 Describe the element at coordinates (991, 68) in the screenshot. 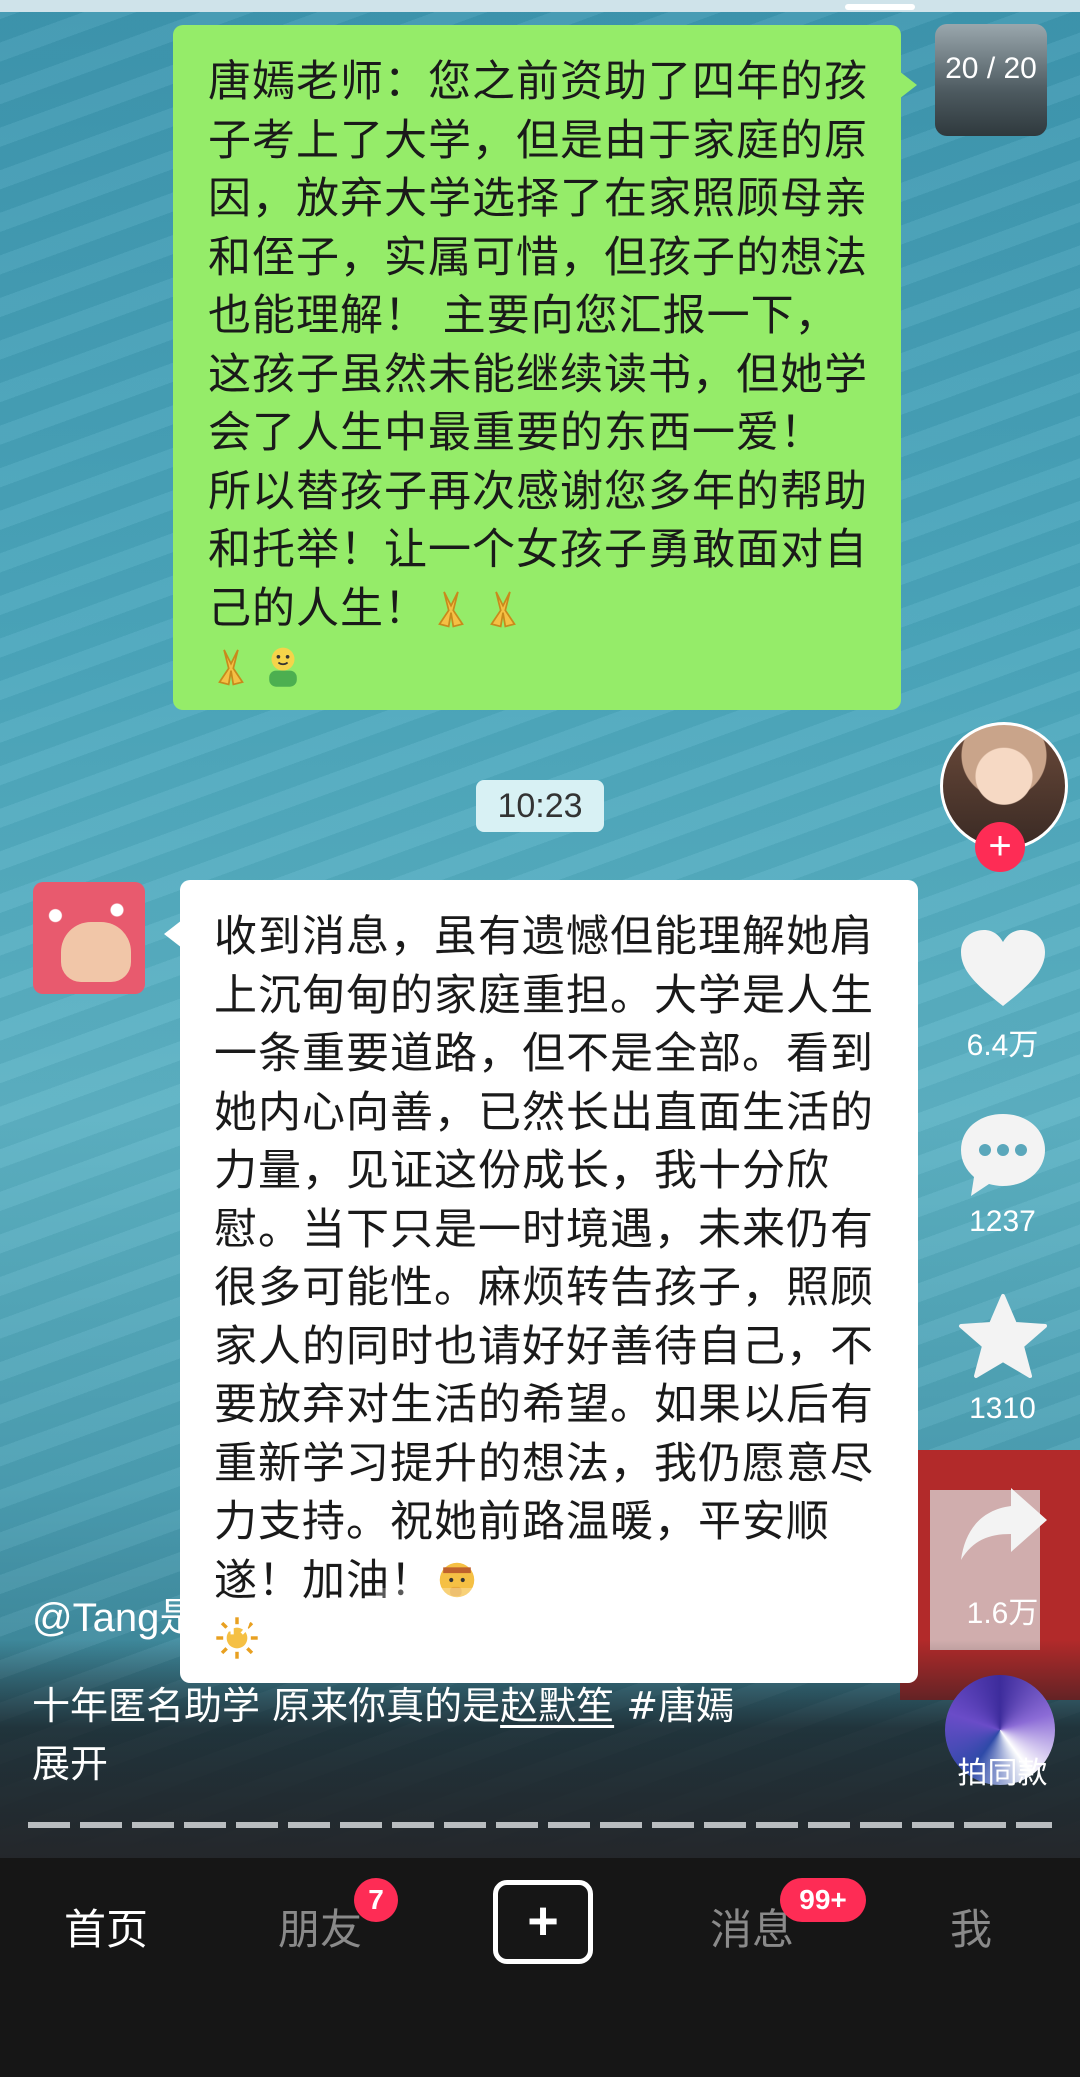

I see `page-count: 20 / 20` at that location.